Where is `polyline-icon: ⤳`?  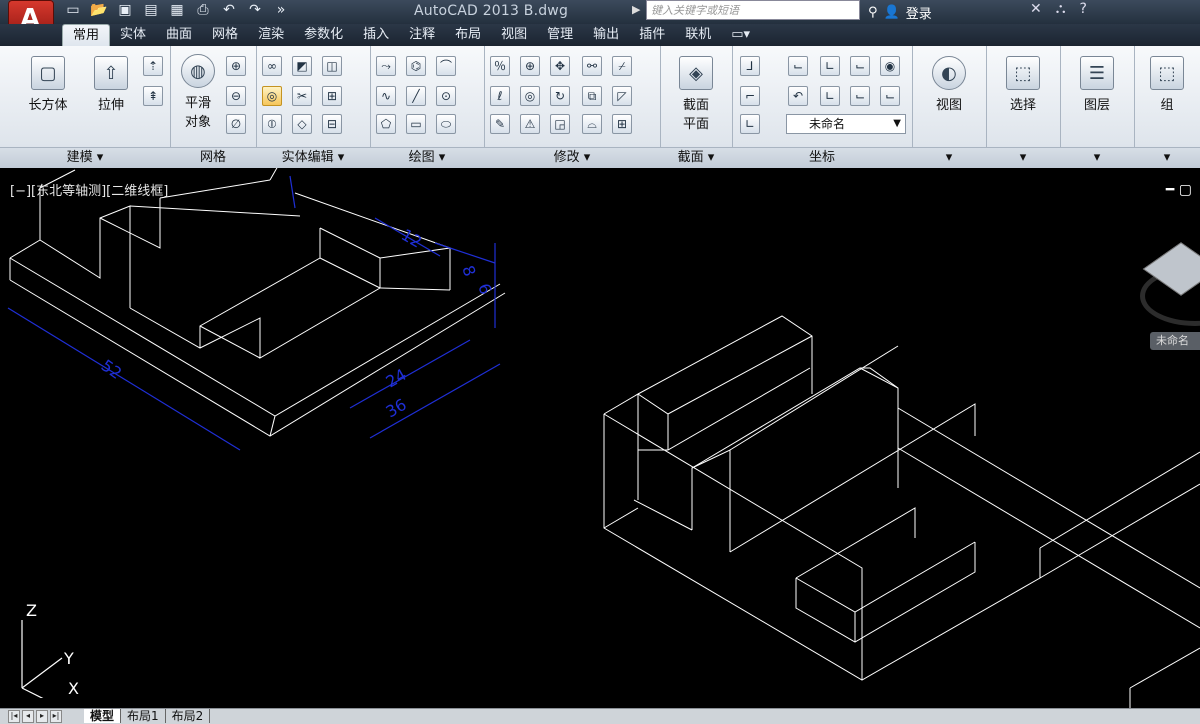
polyline-icon: ⤳ is located at coordinates (386, 66).